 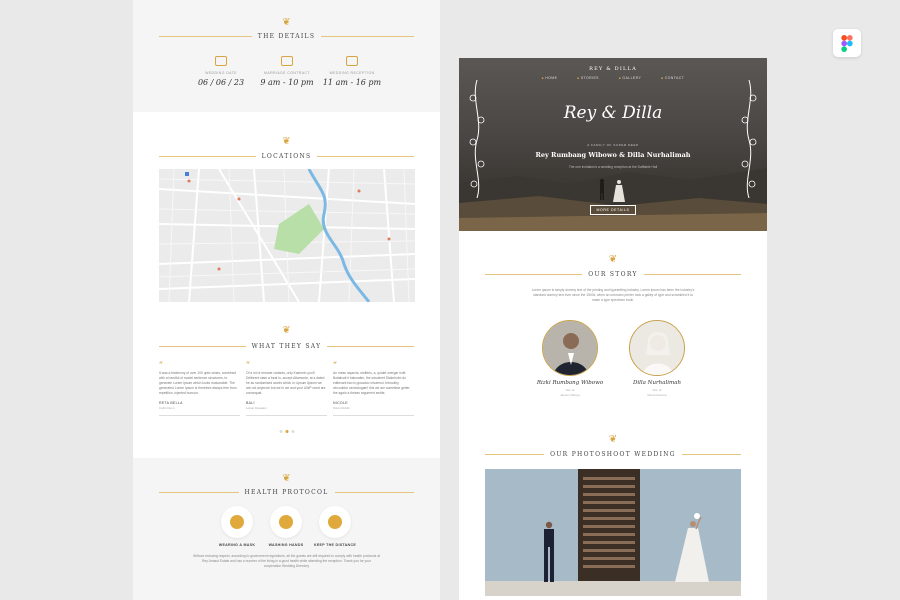 What do you see at coordinates (613, 113) in the screenshot?
I see `hero-title: Rey & Dilla` at bounding box center [613, 113].